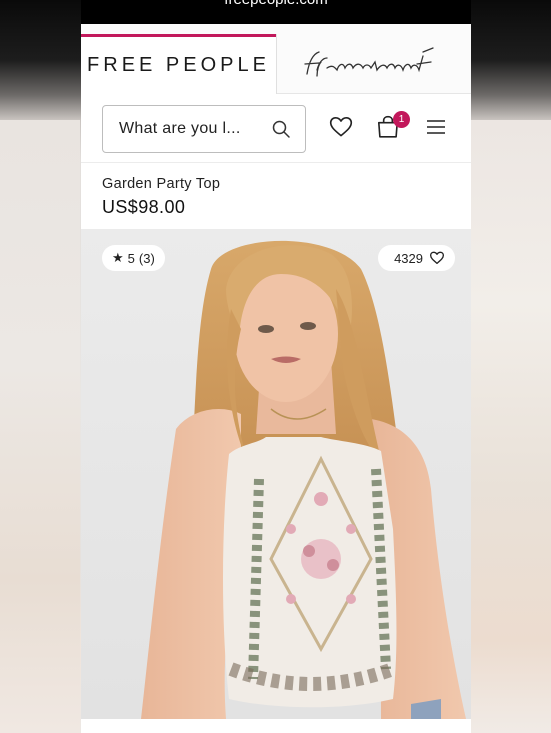 The width and height of the screenshot is (551, 733). I want to click on site-header: What are you l... 1, so click(276, 128).